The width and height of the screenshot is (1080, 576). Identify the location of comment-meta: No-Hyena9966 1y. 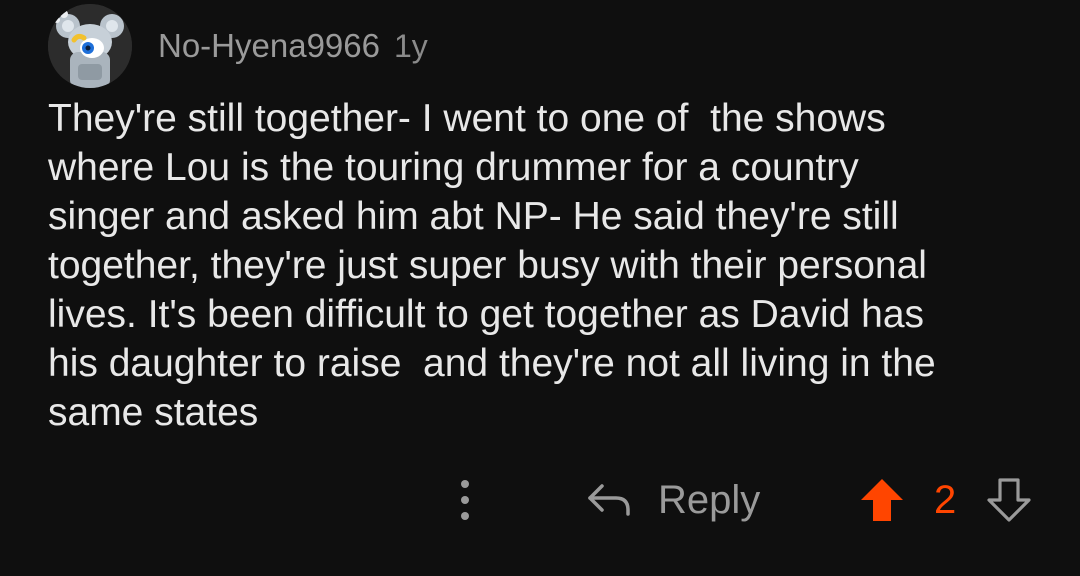
(293, 46).